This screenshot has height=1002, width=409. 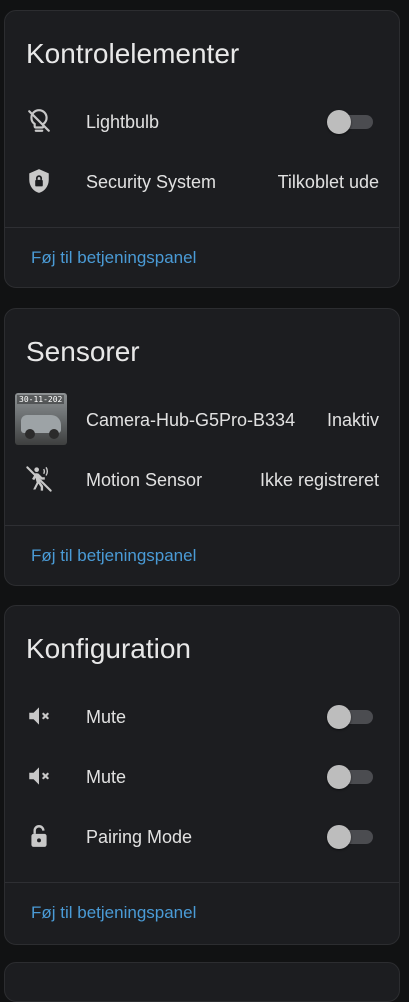 What do you see at coordinates (328, 182) in the screenshot?
I see `entity-state: Tilkoblet ude` at bounding box center [328, 182].